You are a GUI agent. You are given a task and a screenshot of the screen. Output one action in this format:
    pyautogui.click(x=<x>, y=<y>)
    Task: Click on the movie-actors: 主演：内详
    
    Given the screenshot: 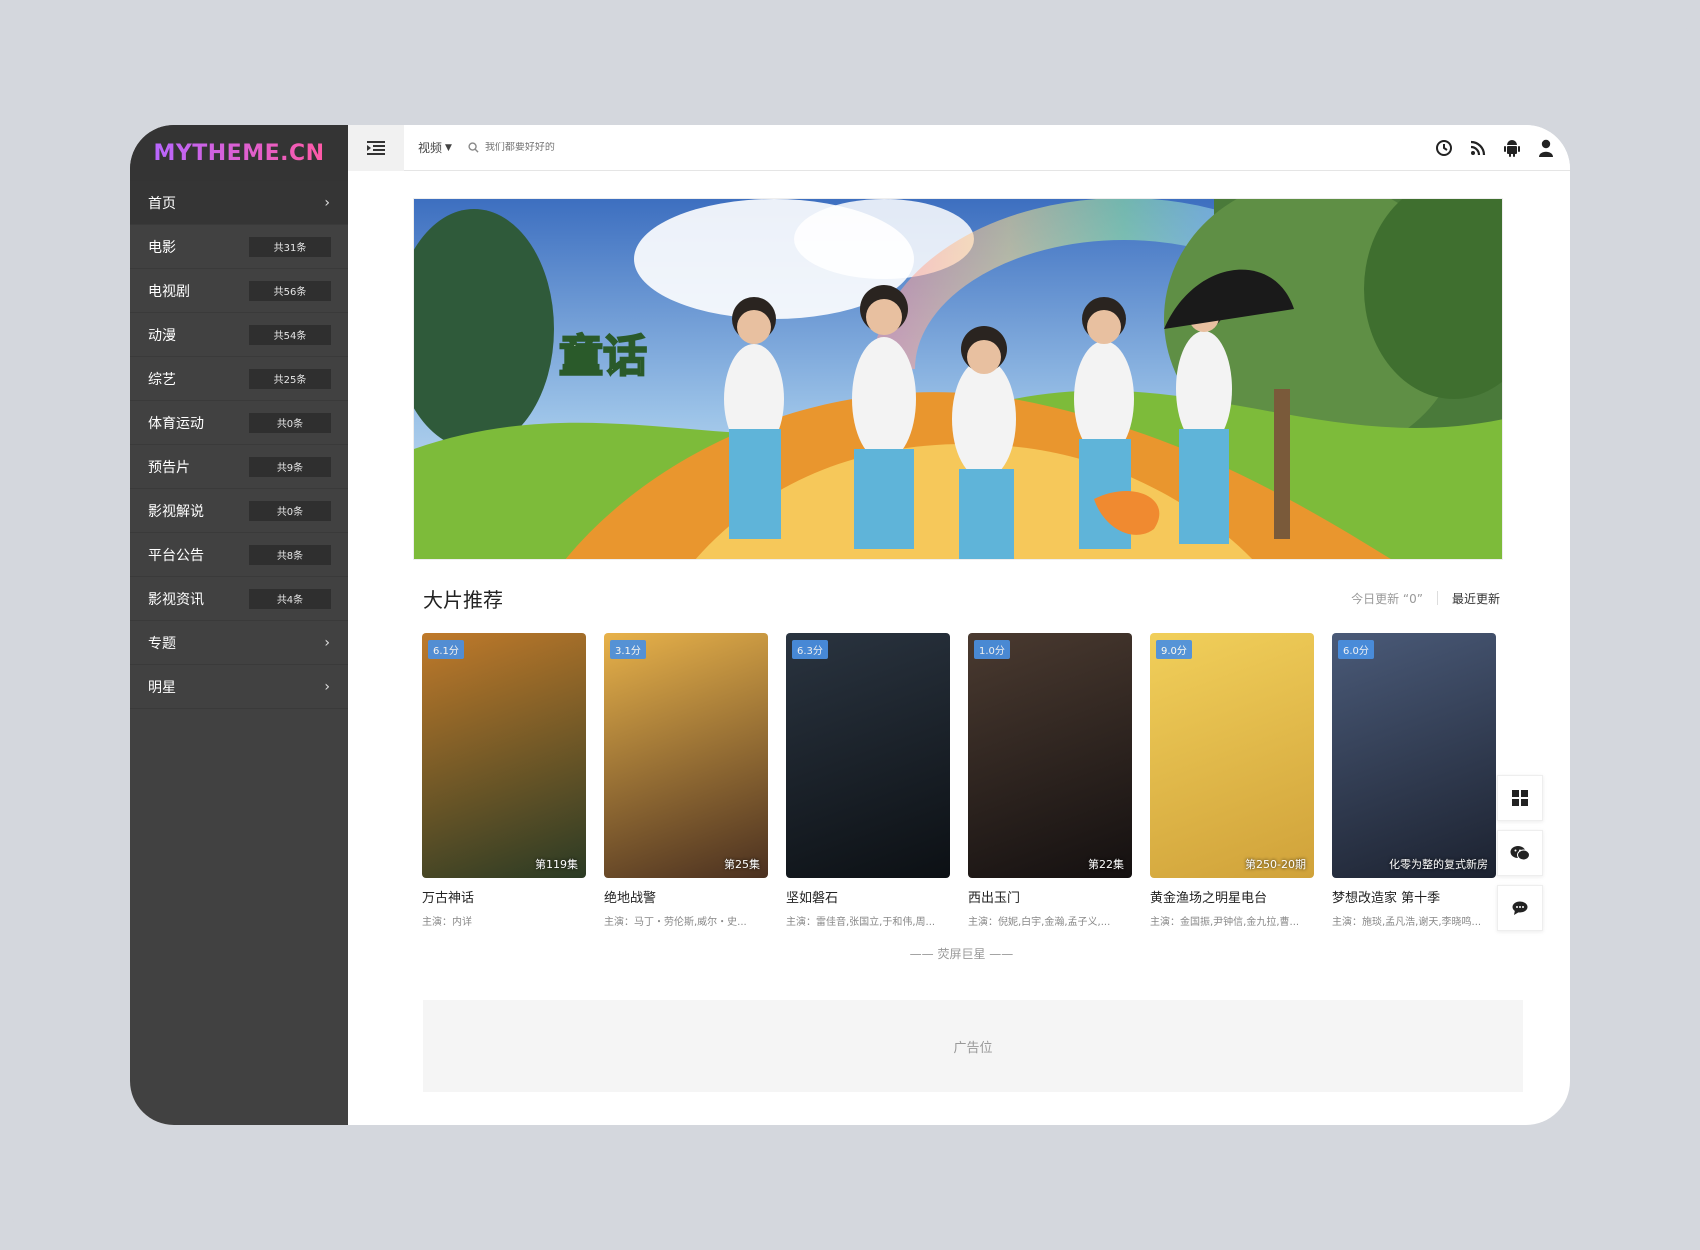 What is the action you would take?
    pyautogui.click(x=447, y=922)
    